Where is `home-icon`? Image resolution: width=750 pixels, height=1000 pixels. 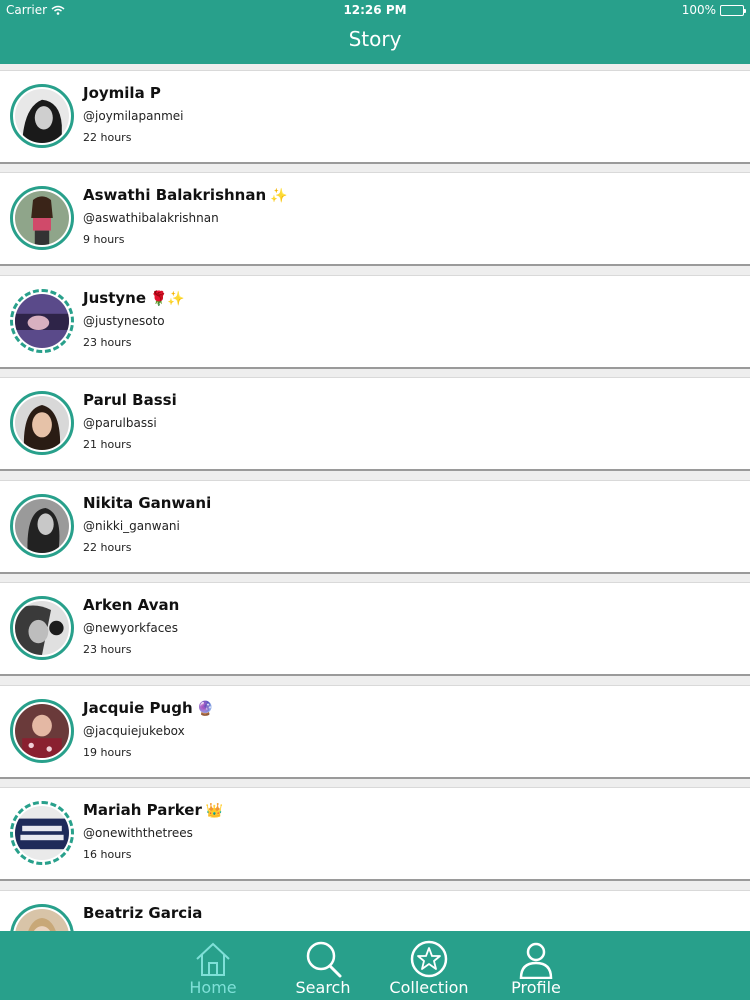 home-icon is located at coordinates (213, 959).